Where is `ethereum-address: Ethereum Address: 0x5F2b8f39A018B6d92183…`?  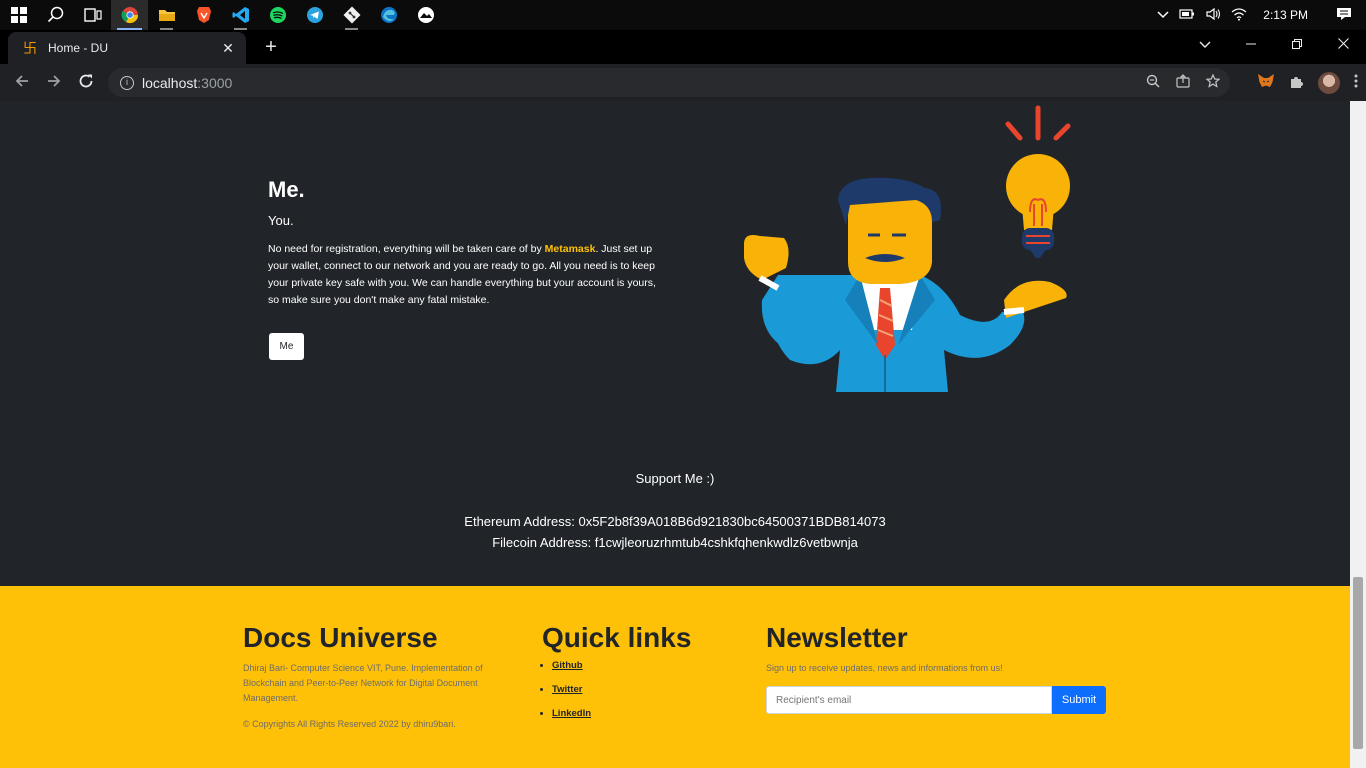
ethereum-address: Ethereum Address: 0x5F2b8f39A018B6d92183… is located at coordinates (675, 521).